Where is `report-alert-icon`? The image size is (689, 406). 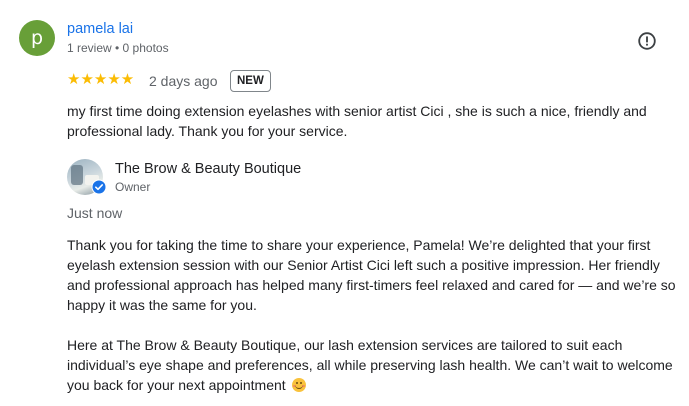 report-alert-icon is located at coordinates (647, 41).